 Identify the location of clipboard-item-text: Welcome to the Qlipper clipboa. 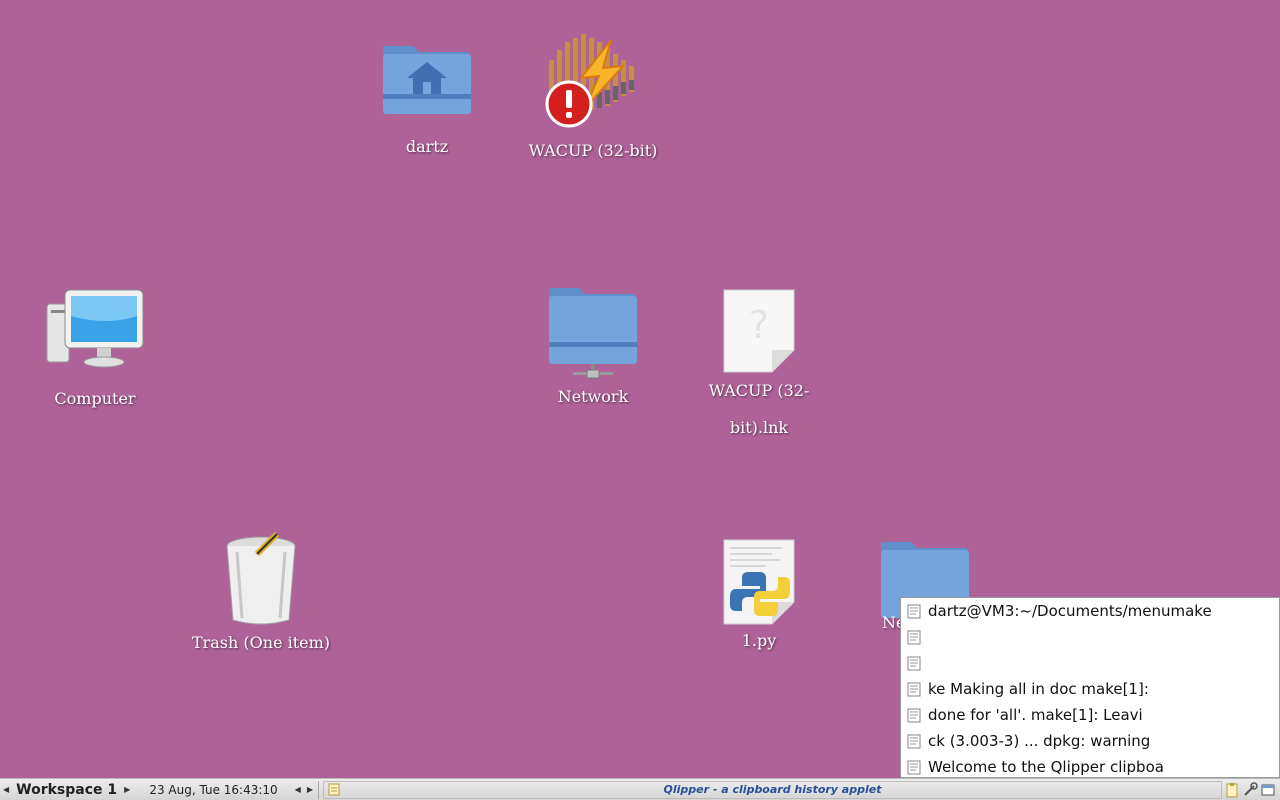
(1046, 767).